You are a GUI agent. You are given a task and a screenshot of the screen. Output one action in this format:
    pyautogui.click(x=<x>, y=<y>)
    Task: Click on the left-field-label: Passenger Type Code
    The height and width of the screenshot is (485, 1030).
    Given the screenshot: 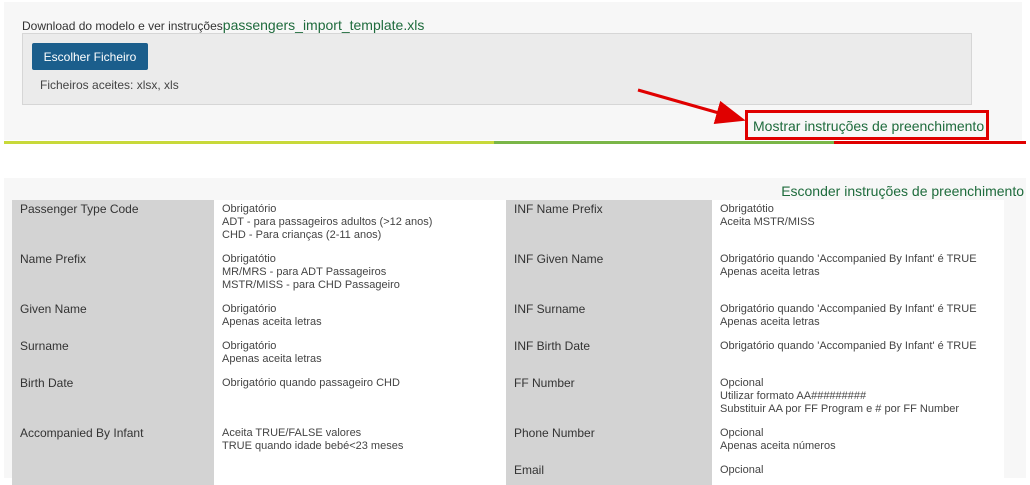 What is the action you would take?
    pyautogui.click(x=113, y=225)
    